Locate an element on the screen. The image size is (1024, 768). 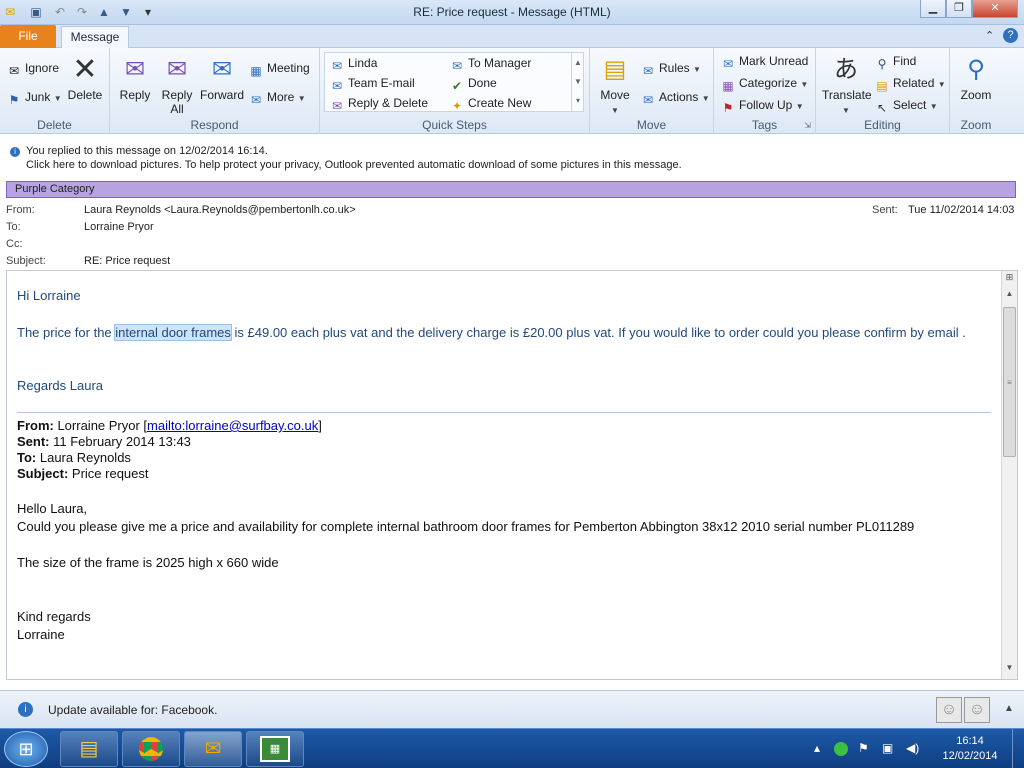
mailto-link: mailto:lorraine@surfbay.co.uk is located at coordinates (232, 425).